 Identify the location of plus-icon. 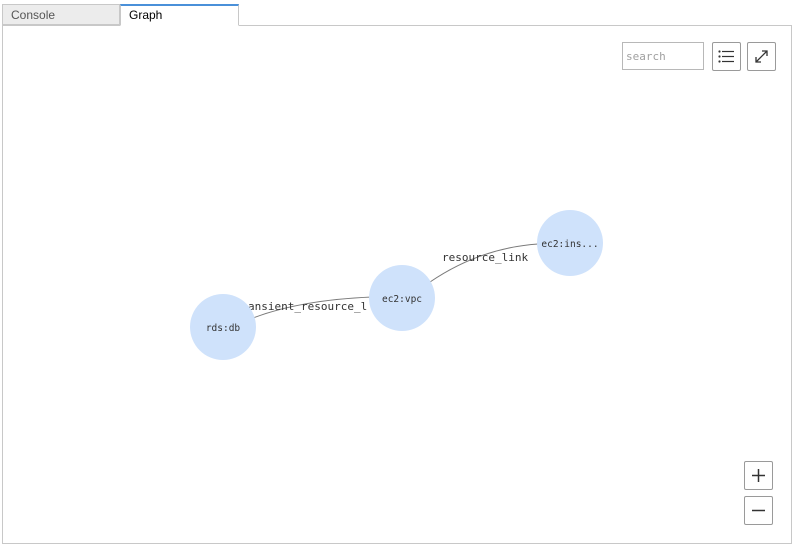
(758, 475).